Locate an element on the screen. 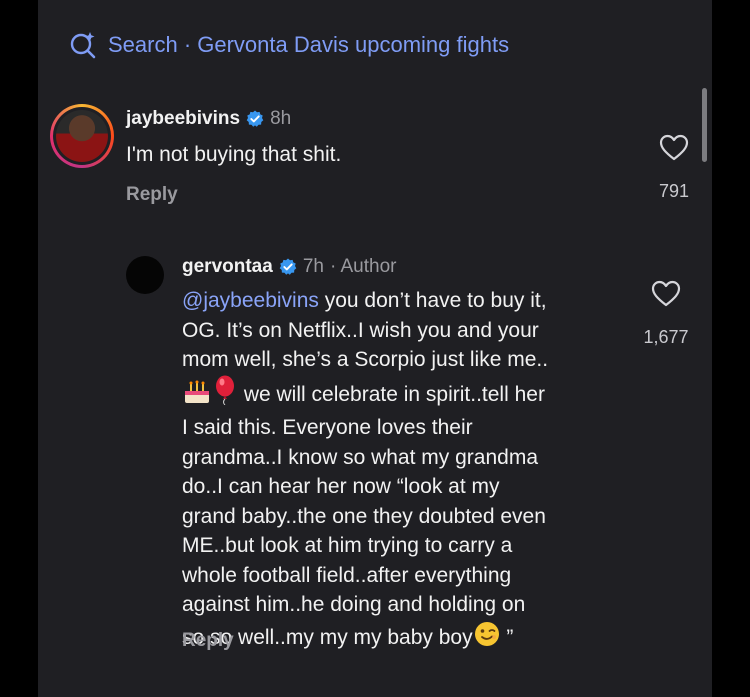 This screenshot has width=750, height=697. birthday-cake-icon is located at coordinates (197, 396).